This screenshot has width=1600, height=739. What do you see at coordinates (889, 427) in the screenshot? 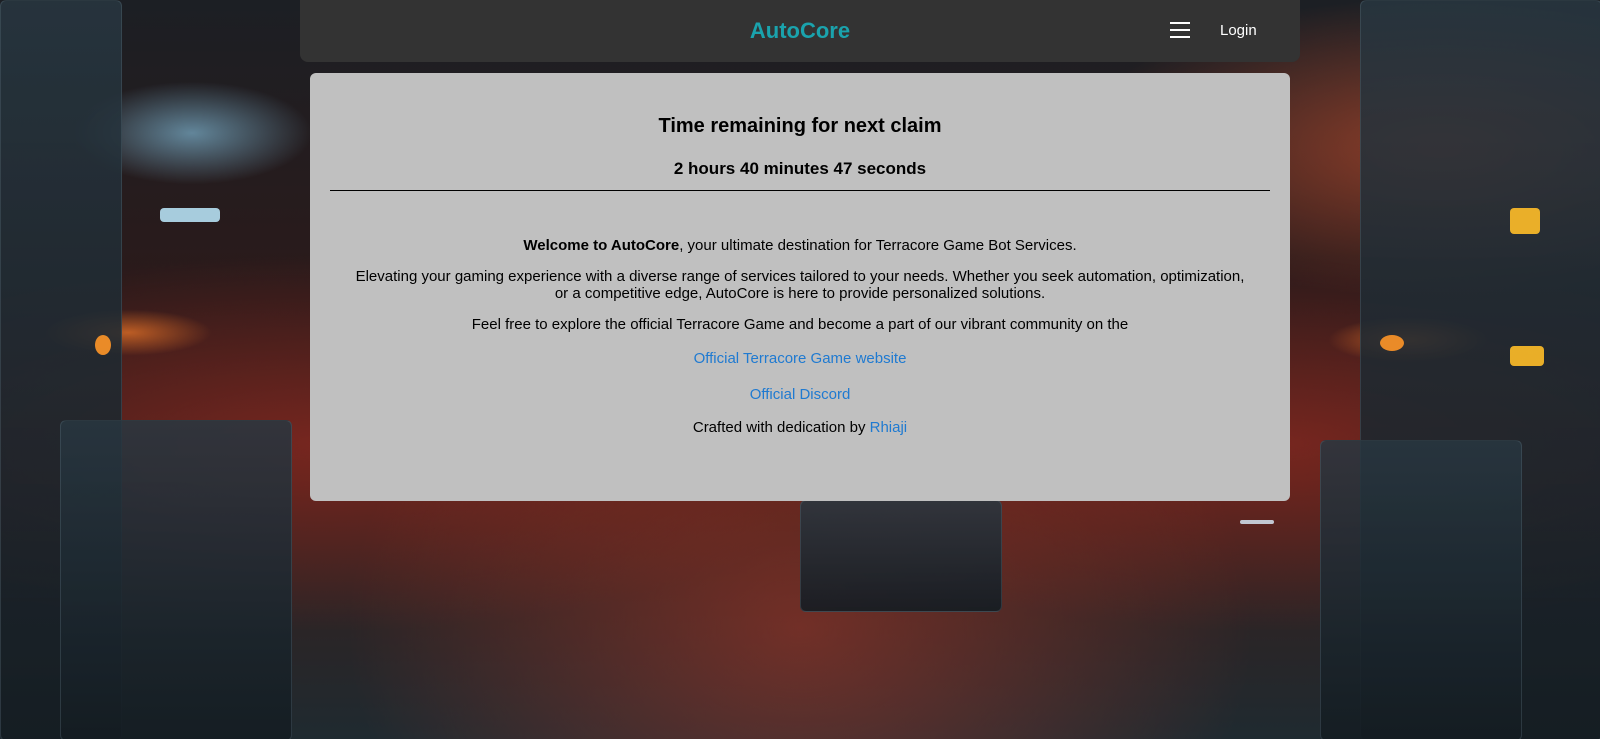
I see `author-link: Rhiaji` at bounding box center [889, 427].